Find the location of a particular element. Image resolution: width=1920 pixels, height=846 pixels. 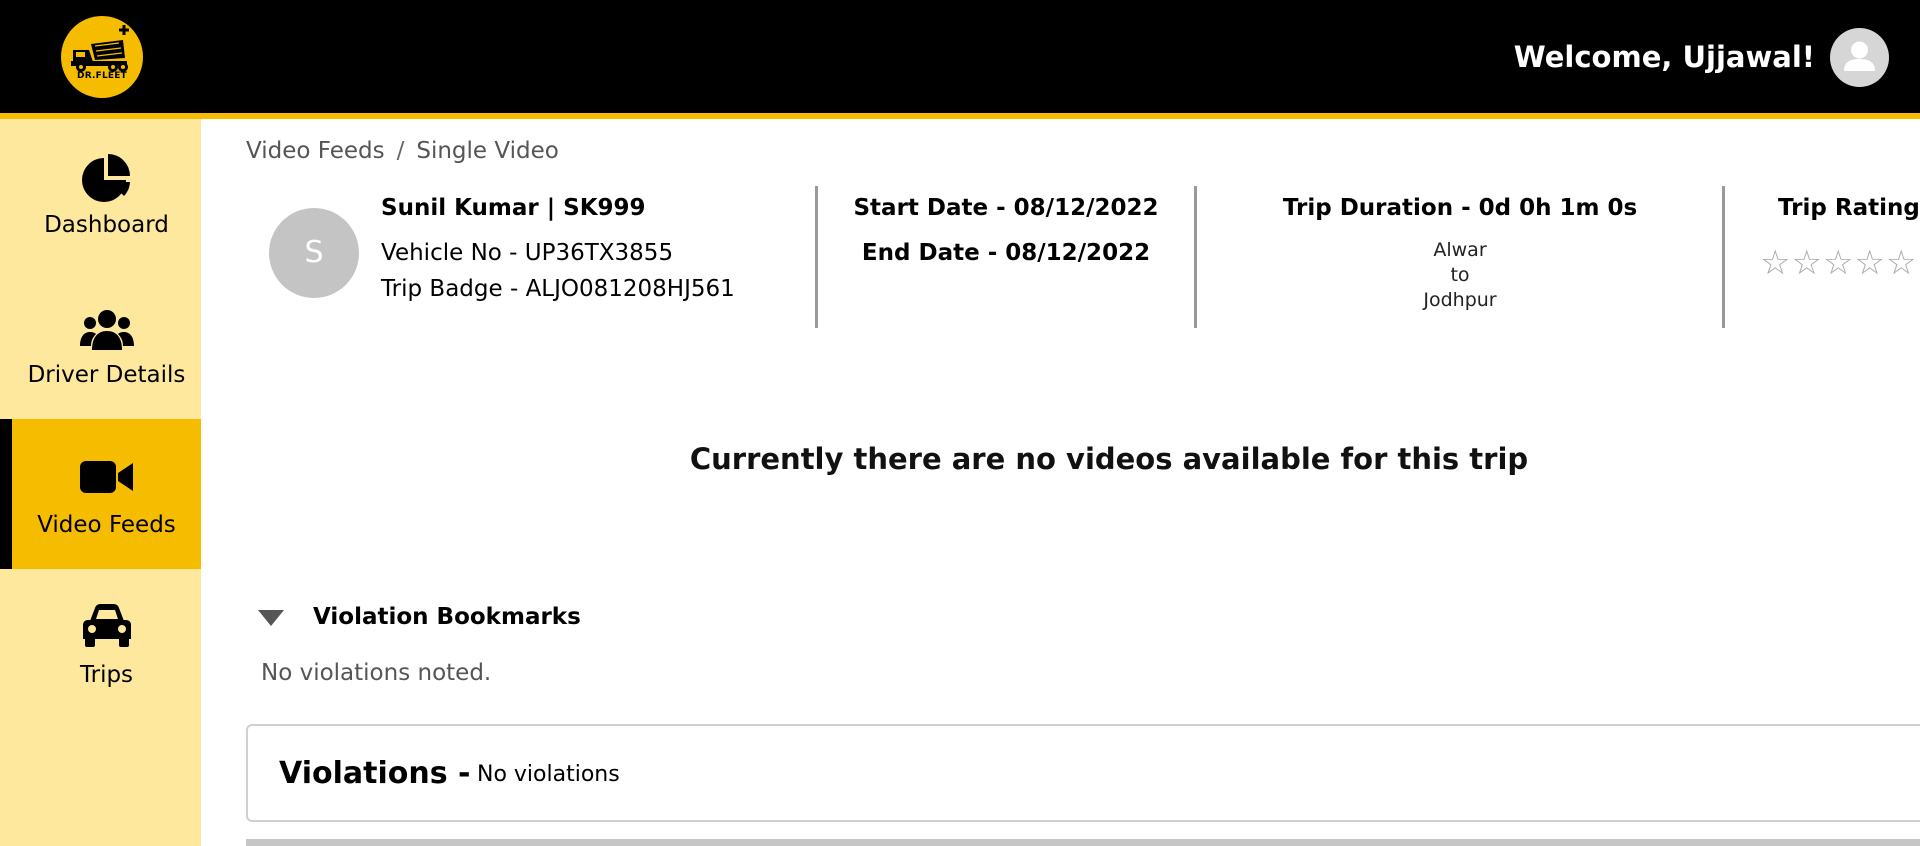

driver-avatar: S is located at coordinates (314, 253).